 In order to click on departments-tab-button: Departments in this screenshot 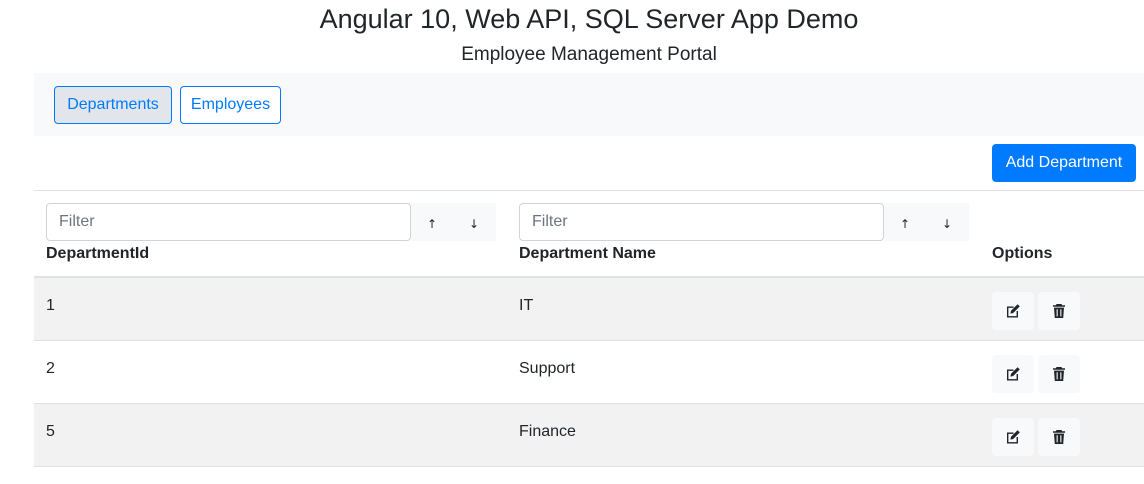, I will do `click(113, 105)`.